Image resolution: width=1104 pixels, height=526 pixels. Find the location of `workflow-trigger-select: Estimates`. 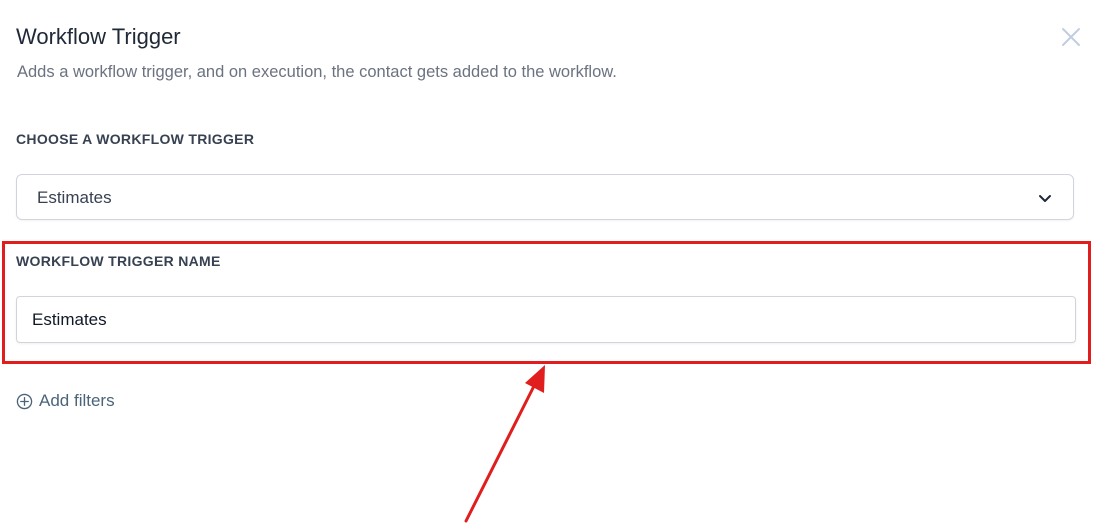

workflow-trigger-select: Estimates is located at coordinates (545, 197).